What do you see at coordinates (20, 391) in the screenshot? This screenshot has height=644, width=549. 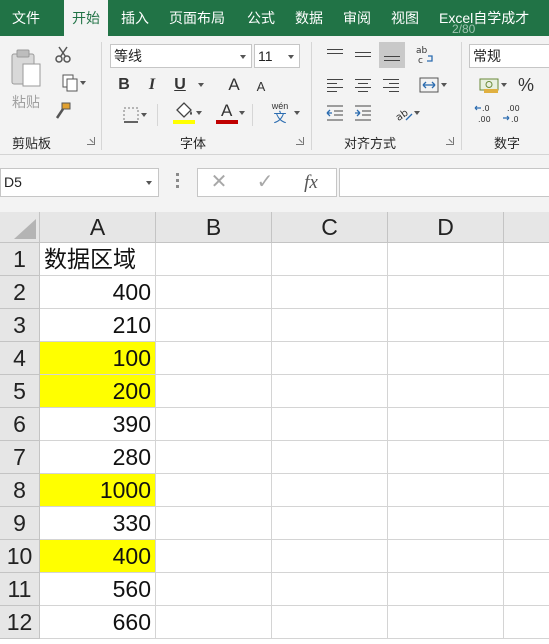 I see `row-header: 5` at bounding box center [20, 391].